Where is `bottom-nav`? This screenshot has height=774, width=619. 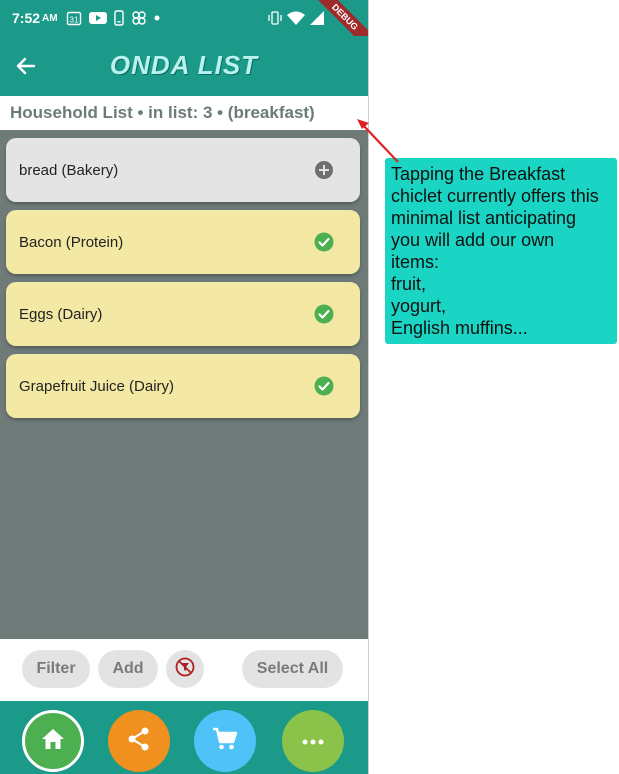 bottom-nav is located at coordinates (184, 737).